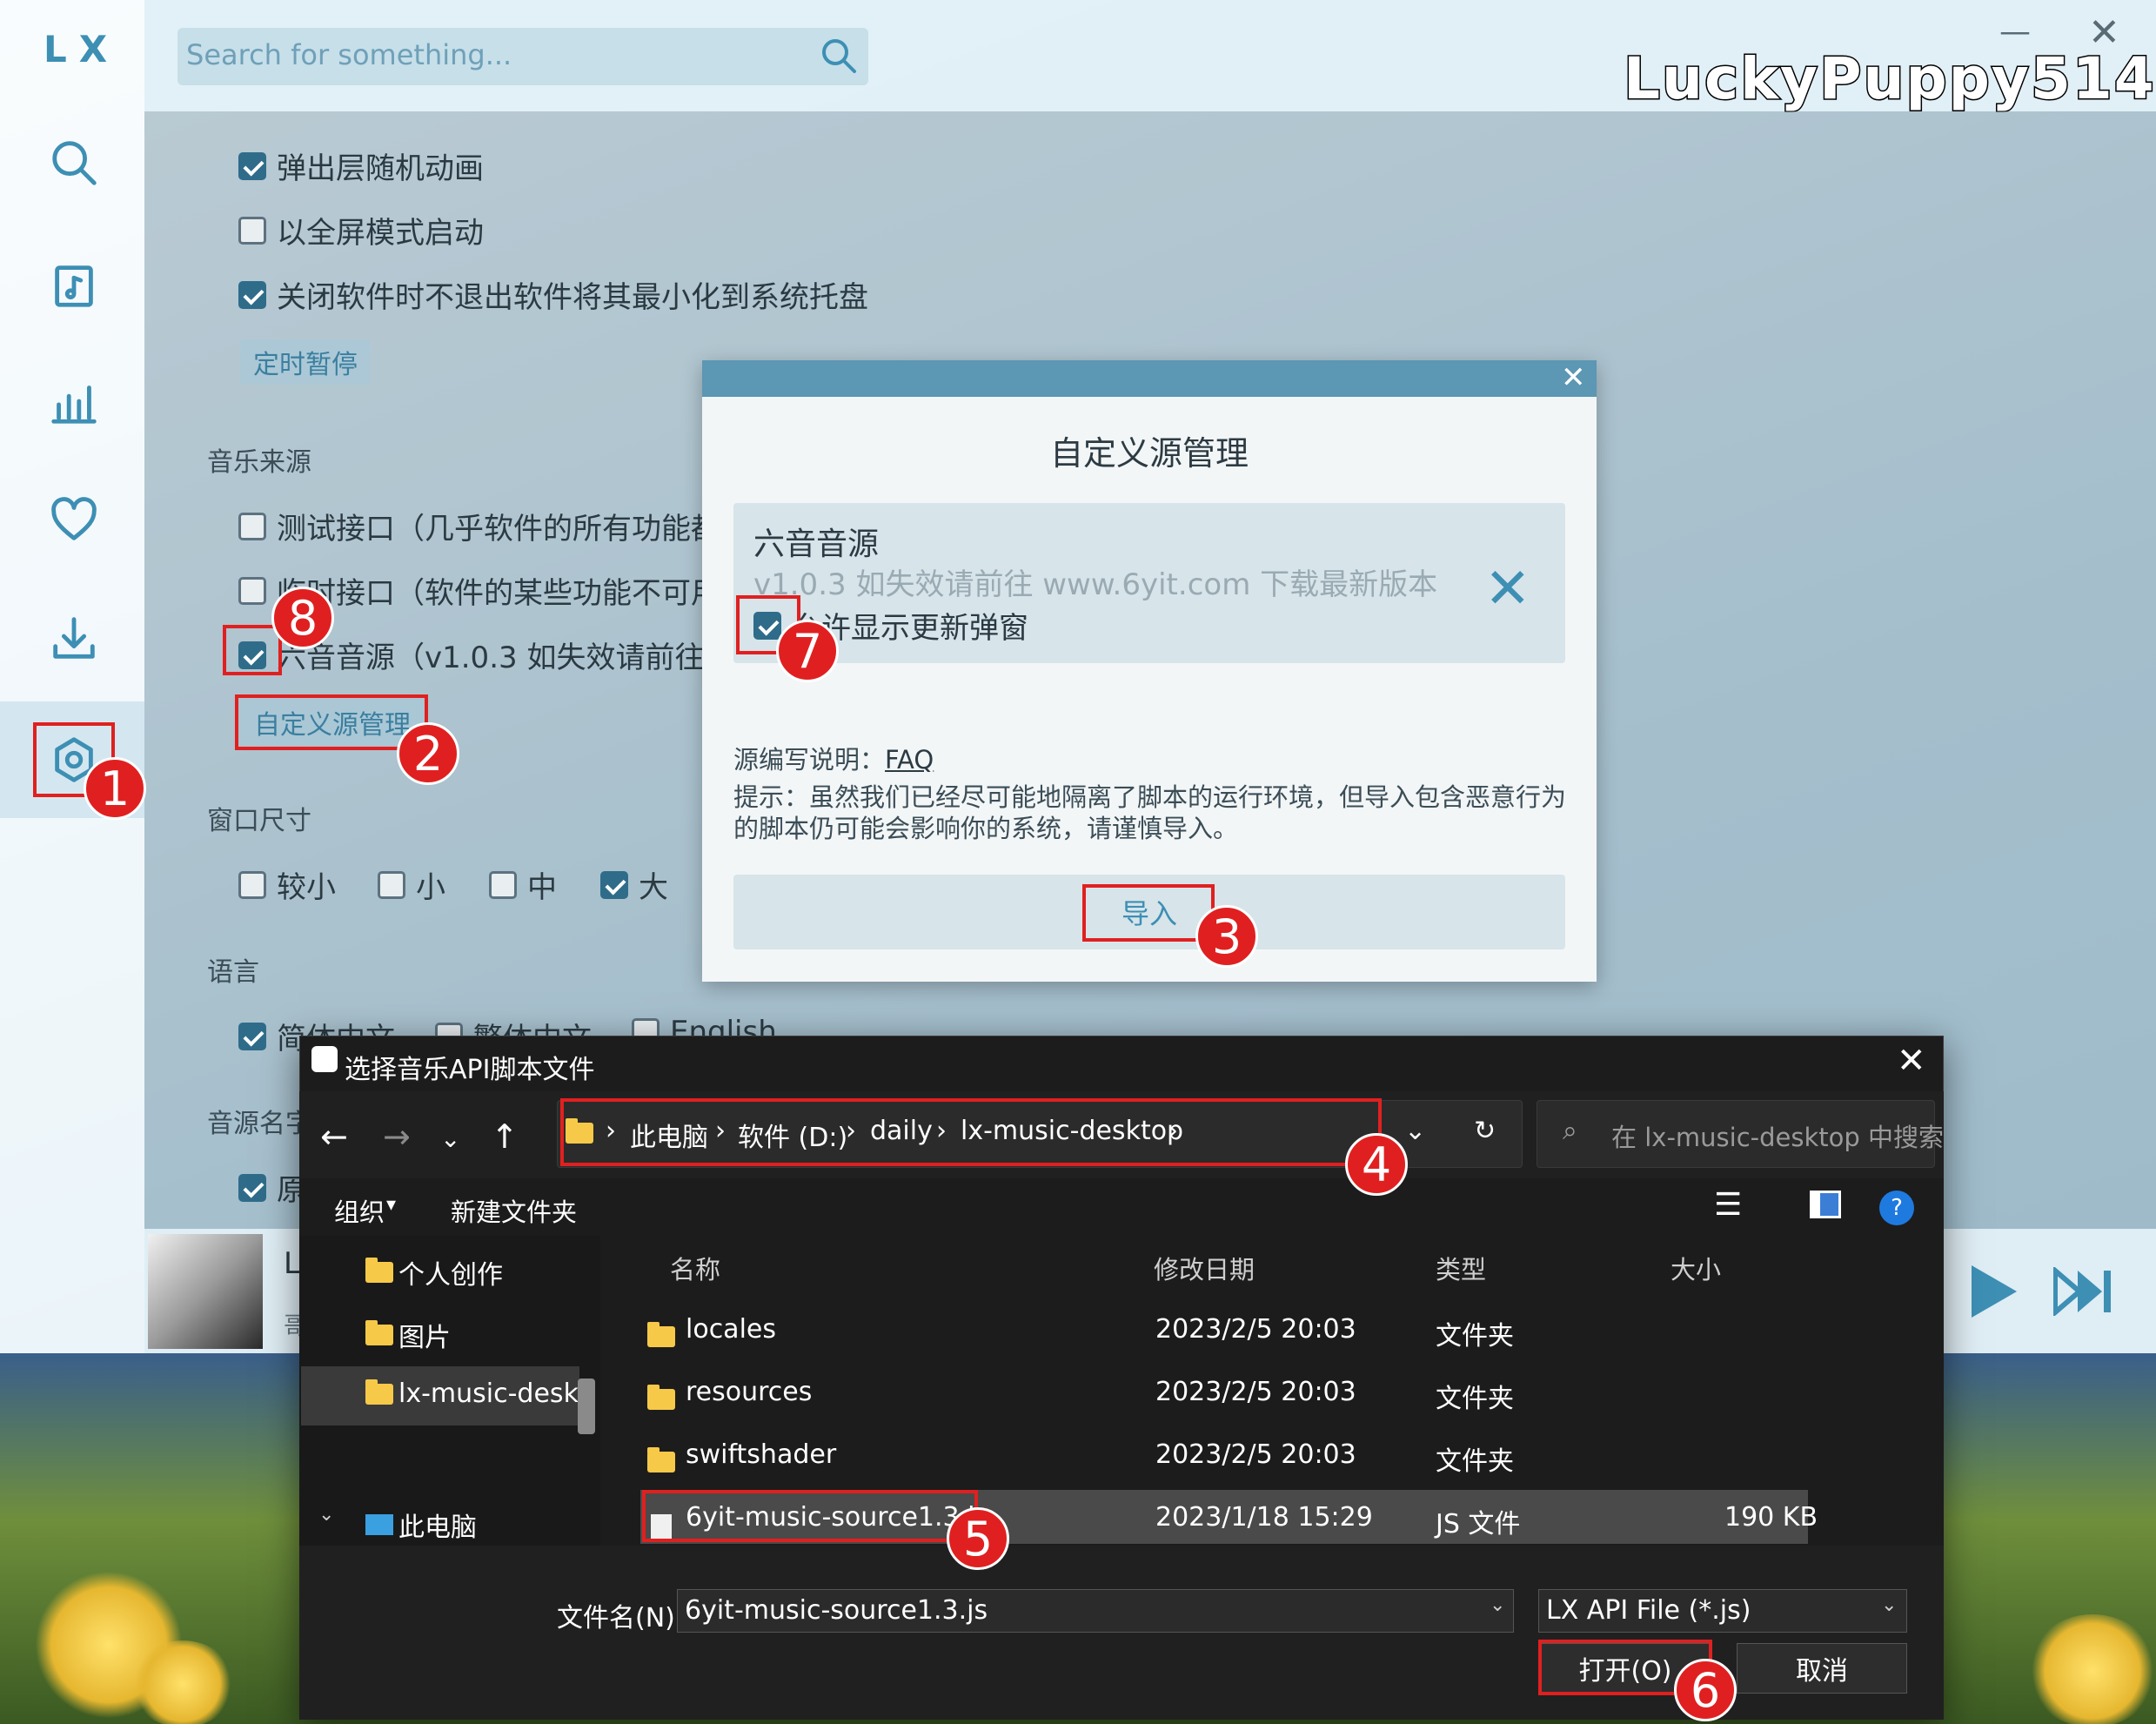 The height and width of the screenshot is (1724, 2156). I want to click on size-option: 较小, so click(287, 884).